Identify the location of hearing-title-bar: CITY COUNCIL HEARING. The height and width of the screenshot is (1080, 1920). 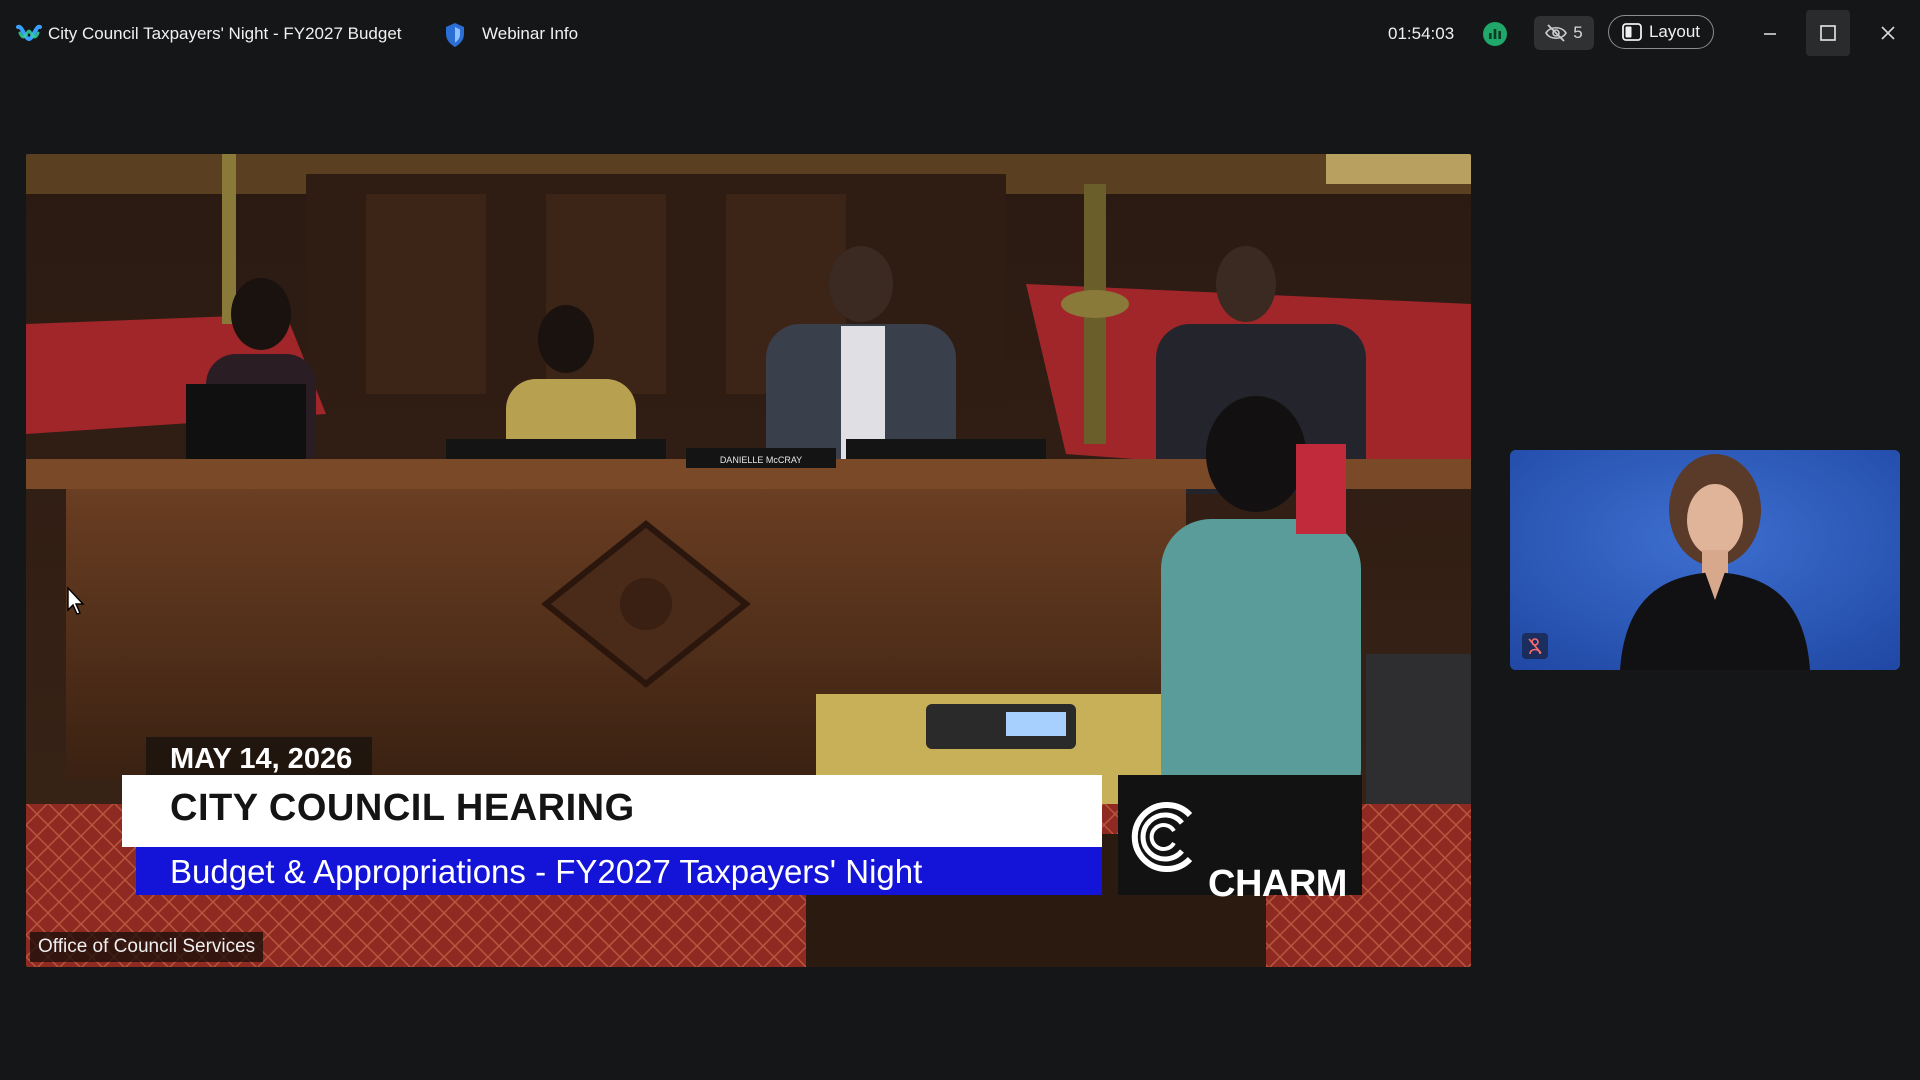
(612, 811).